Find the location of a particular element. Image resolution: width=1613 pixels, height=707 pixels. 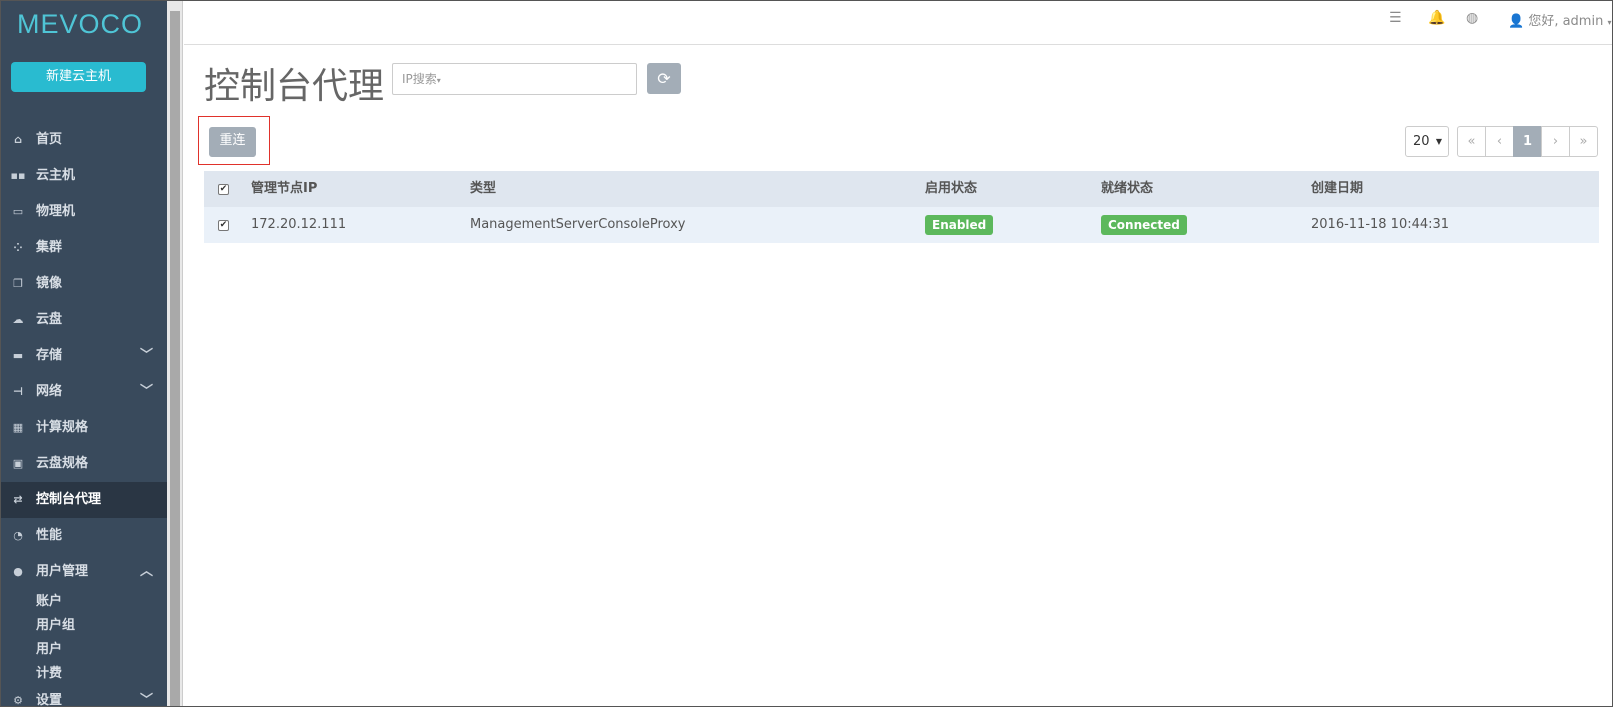

sidebar-item-console-proxy: ⇄ 控制台代理 is located at coordinates (84, 500).